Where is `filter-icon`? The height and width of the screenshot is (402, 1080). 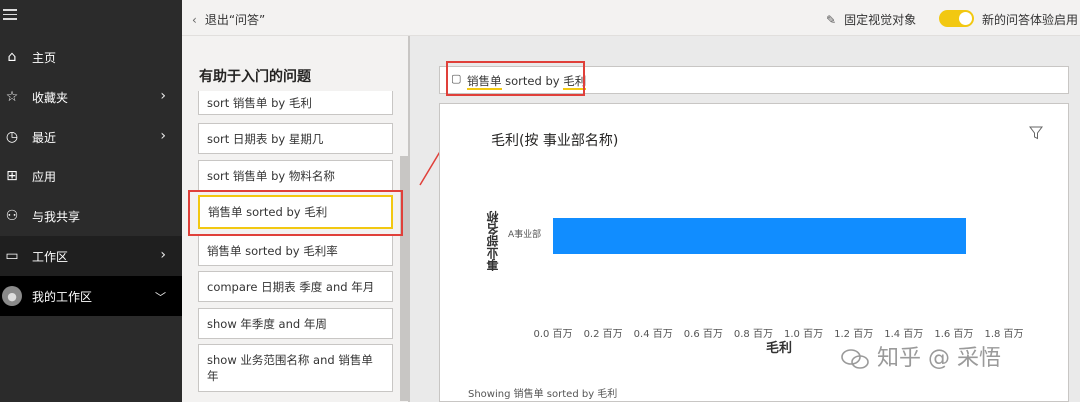 filter-icon is located at coordinates (1036, 133).